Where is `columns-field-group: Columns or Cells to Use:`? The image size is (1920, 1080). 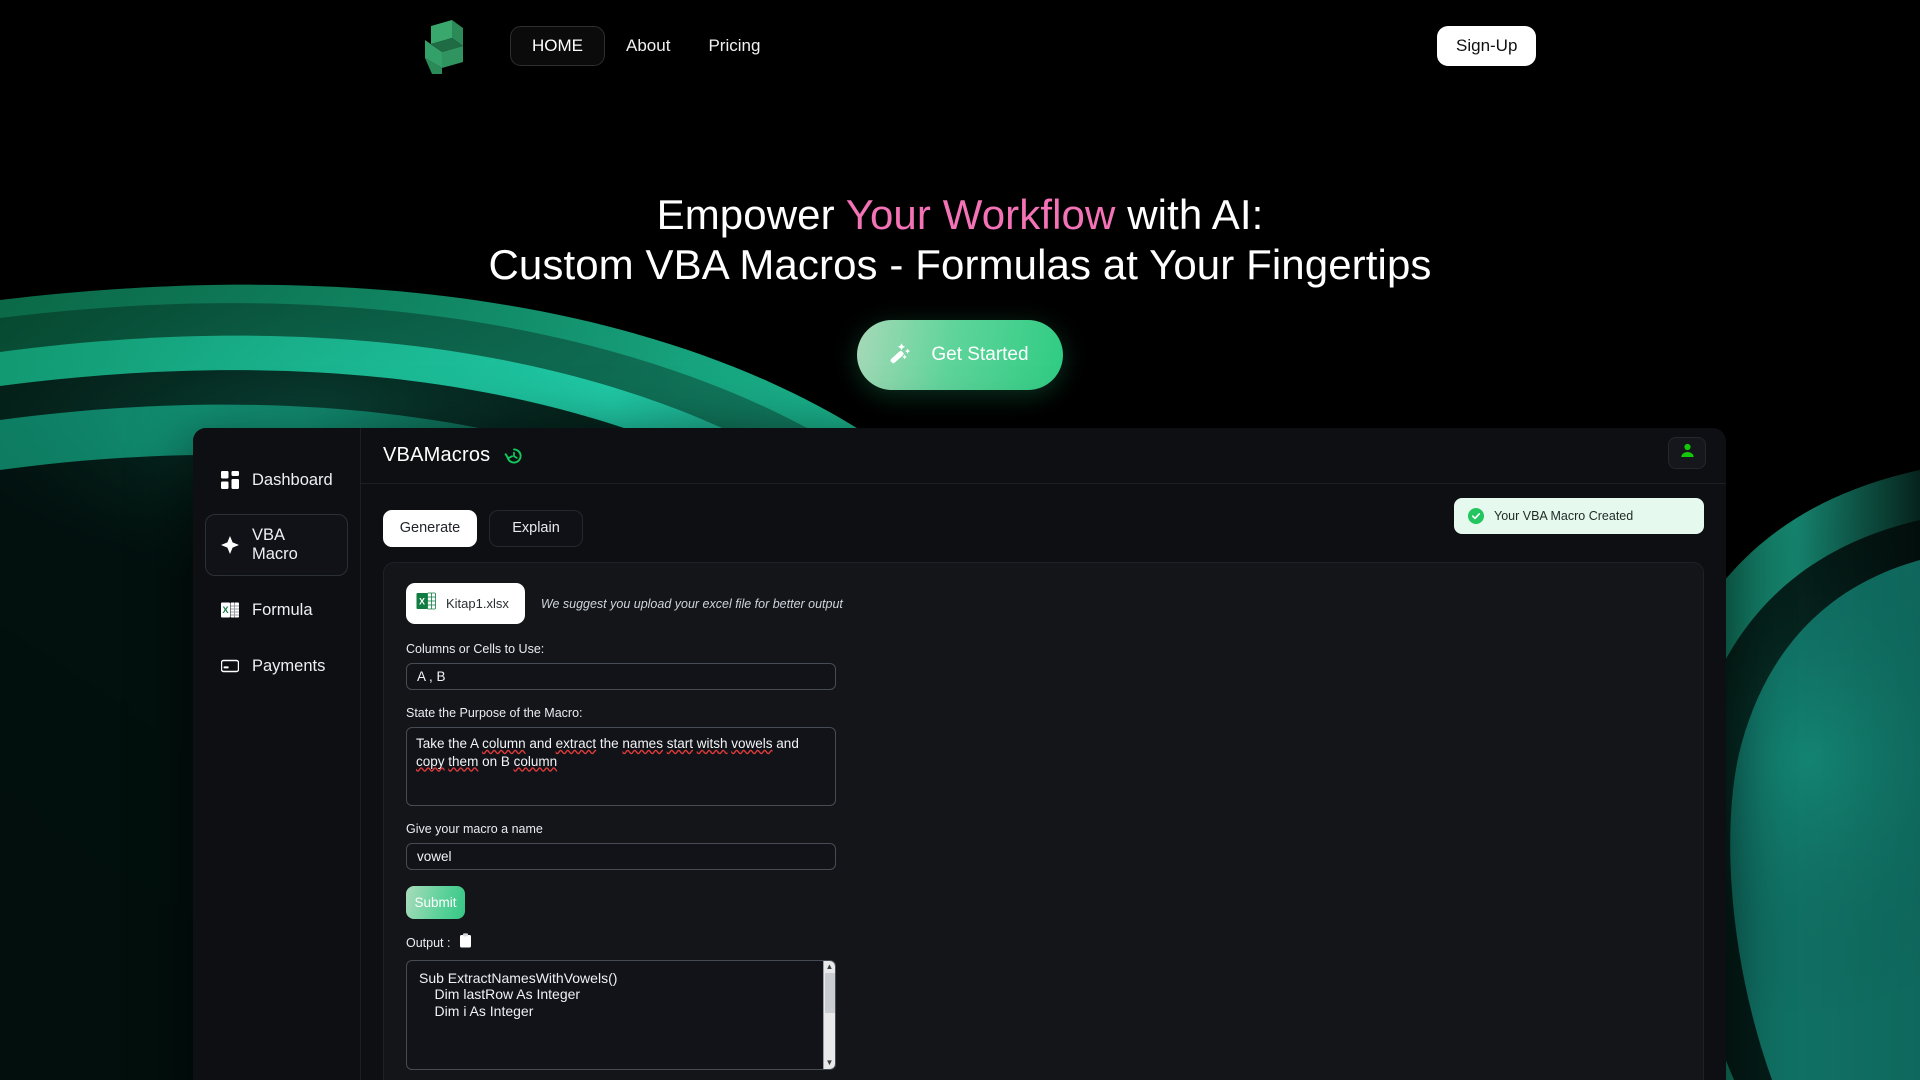
columns-field-group: Columns or Cells to Use: is located at coordinates (1043, 666).